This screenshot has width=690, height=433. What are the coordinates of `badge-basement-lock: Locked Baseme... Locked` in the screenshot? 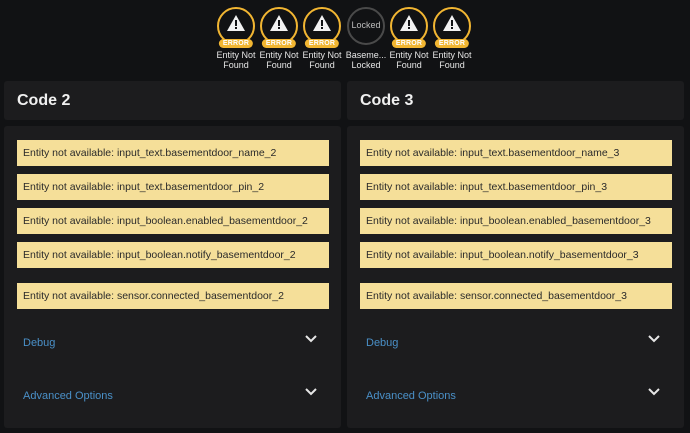 It's located at (366, 38).